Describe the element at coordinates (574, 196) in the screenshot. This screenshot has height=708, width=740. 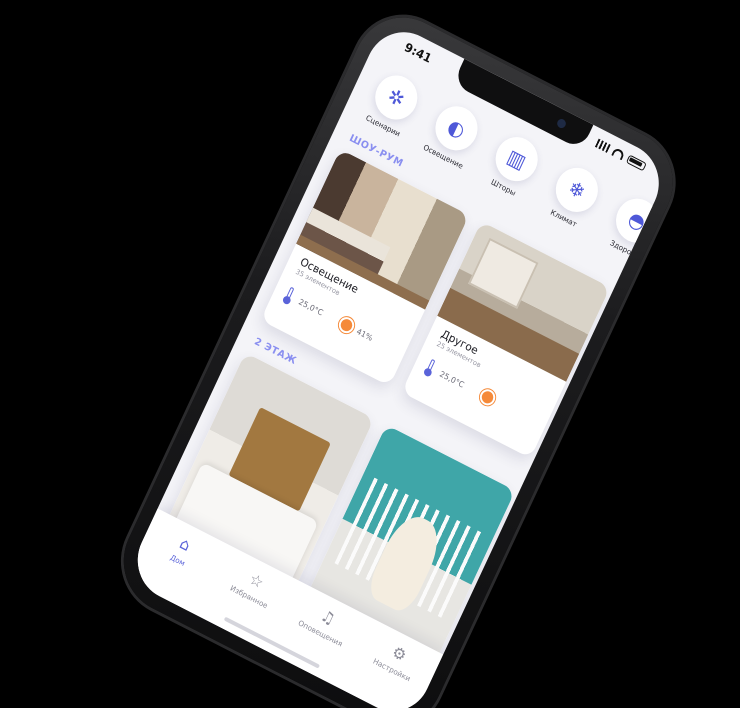
I see `category-climate: ❄ Климат` at that location.